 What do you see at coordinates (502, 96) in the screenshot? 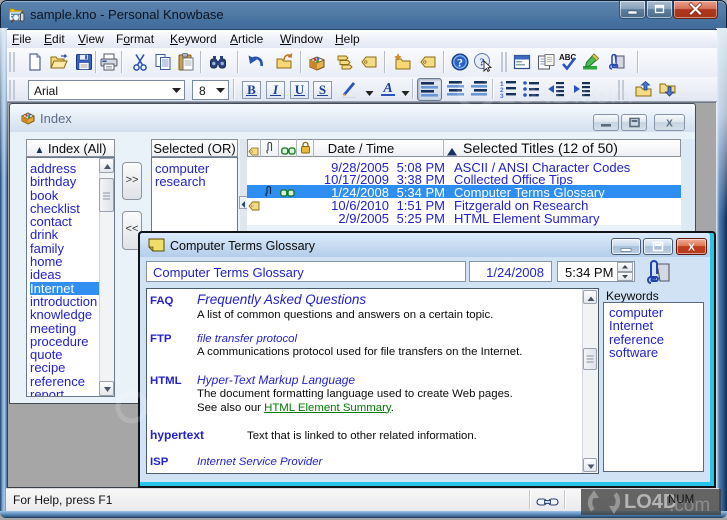
I see `svg-text: 3` at bounding box center [502, 96].